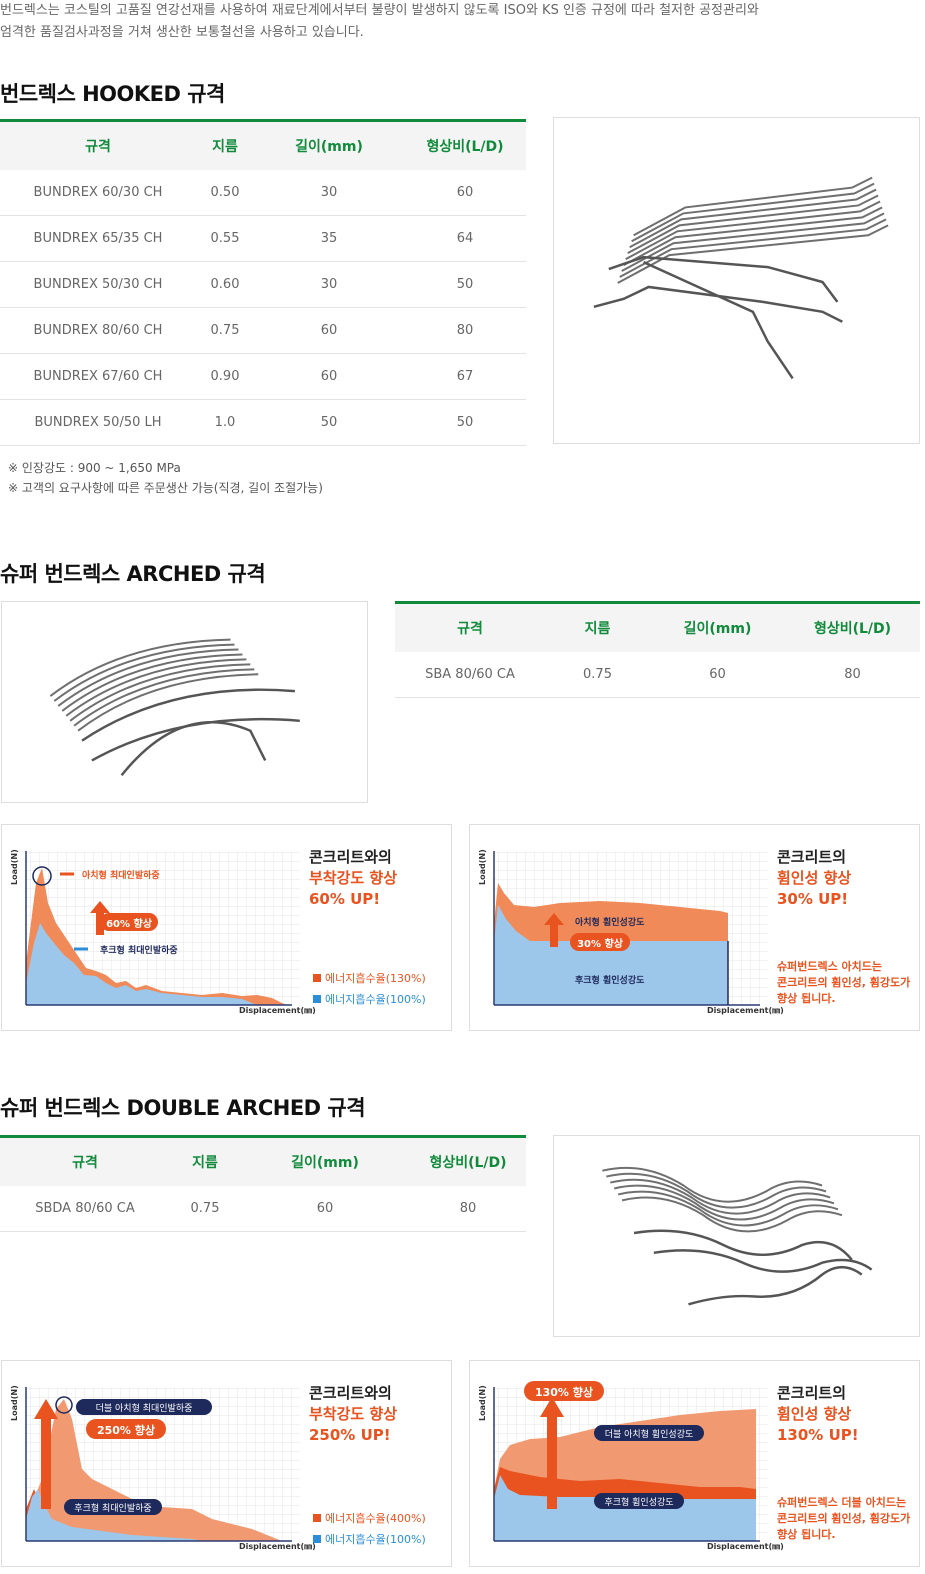  What do you see at coordinates (736, 1236) in the screenshot?
I see `double-arched-fiber-image` at bounding box center [736, 1236].